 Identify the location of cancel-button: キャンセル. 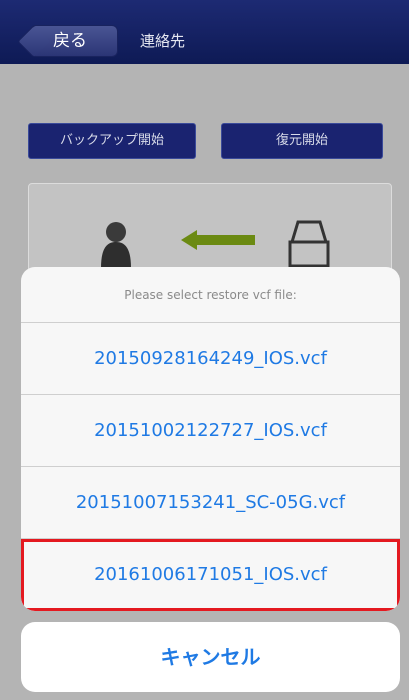
(210, 657).